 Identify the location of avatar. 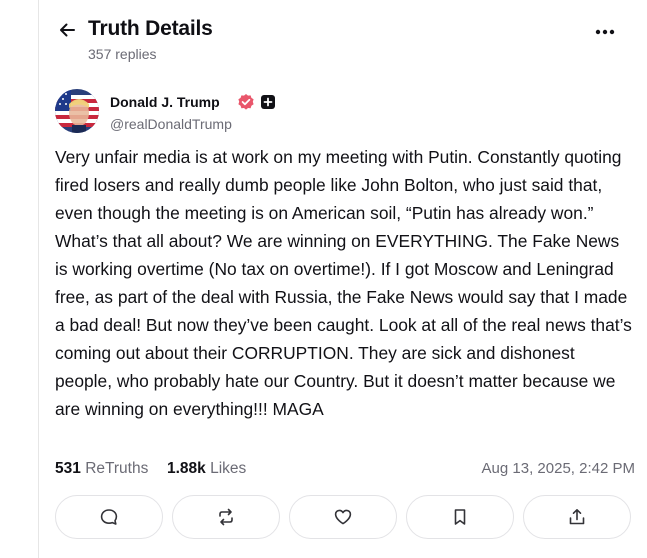
(77, 111).